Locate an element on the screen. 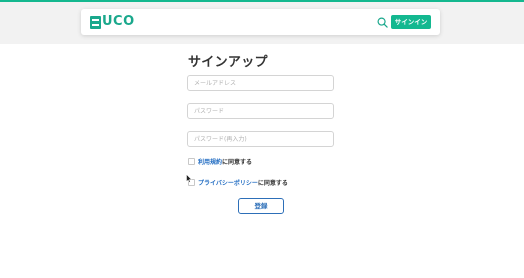 This screenshot has height=278, width=524. page-title: サインアップ is located at coordinates (228, 62).